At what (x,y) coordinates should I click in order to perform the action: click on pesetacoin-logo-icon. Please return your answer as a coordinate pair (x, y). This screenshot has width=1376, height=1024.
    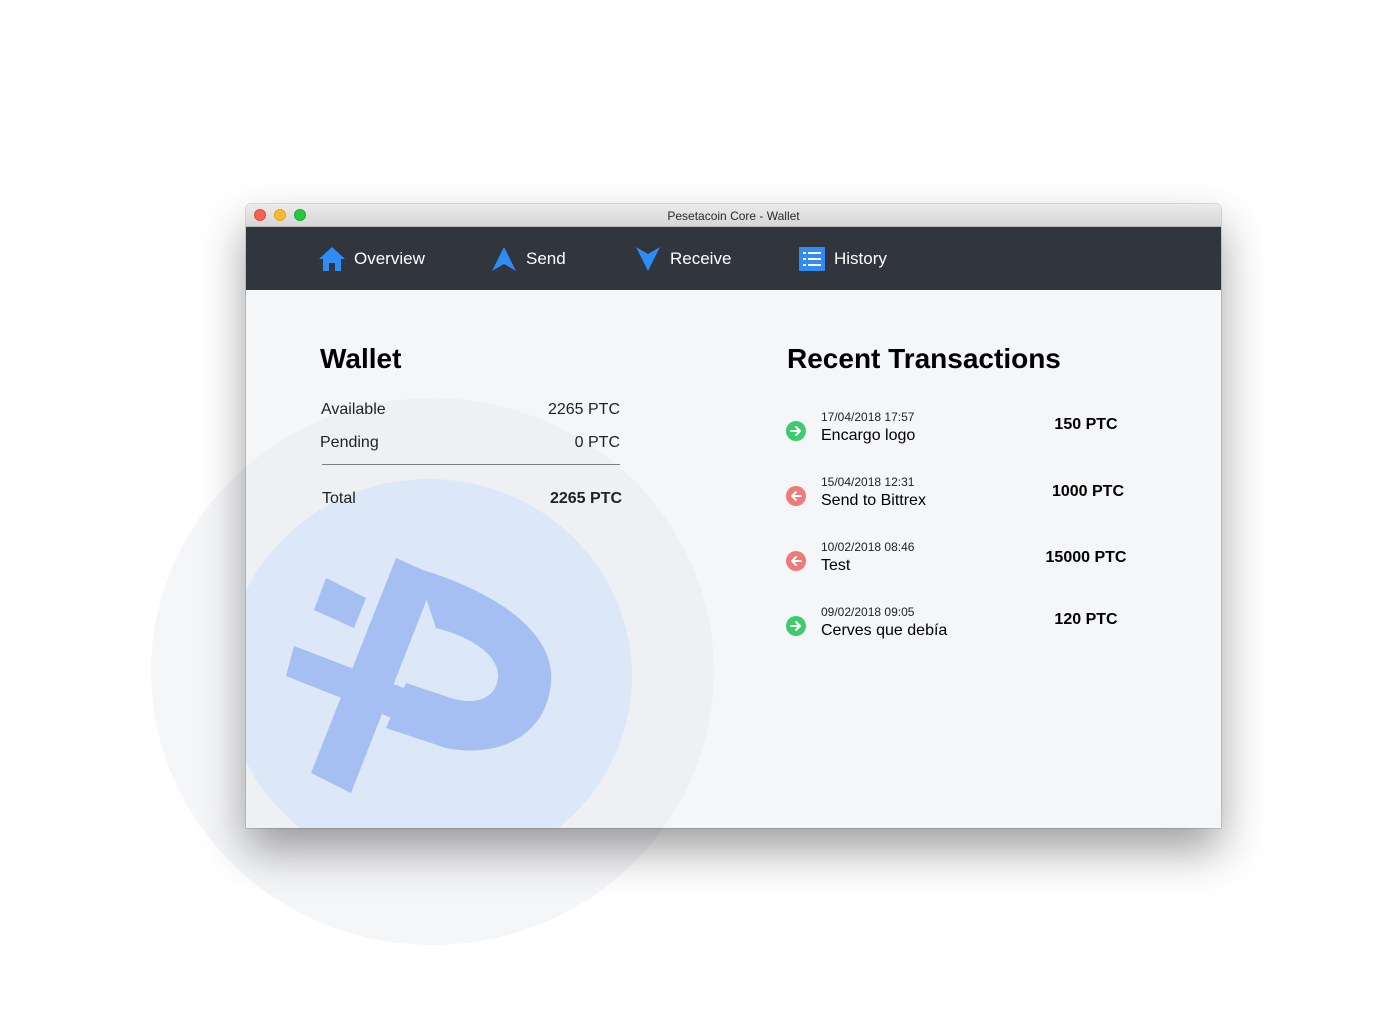
    Looking at the image, I should click on (419, 675).